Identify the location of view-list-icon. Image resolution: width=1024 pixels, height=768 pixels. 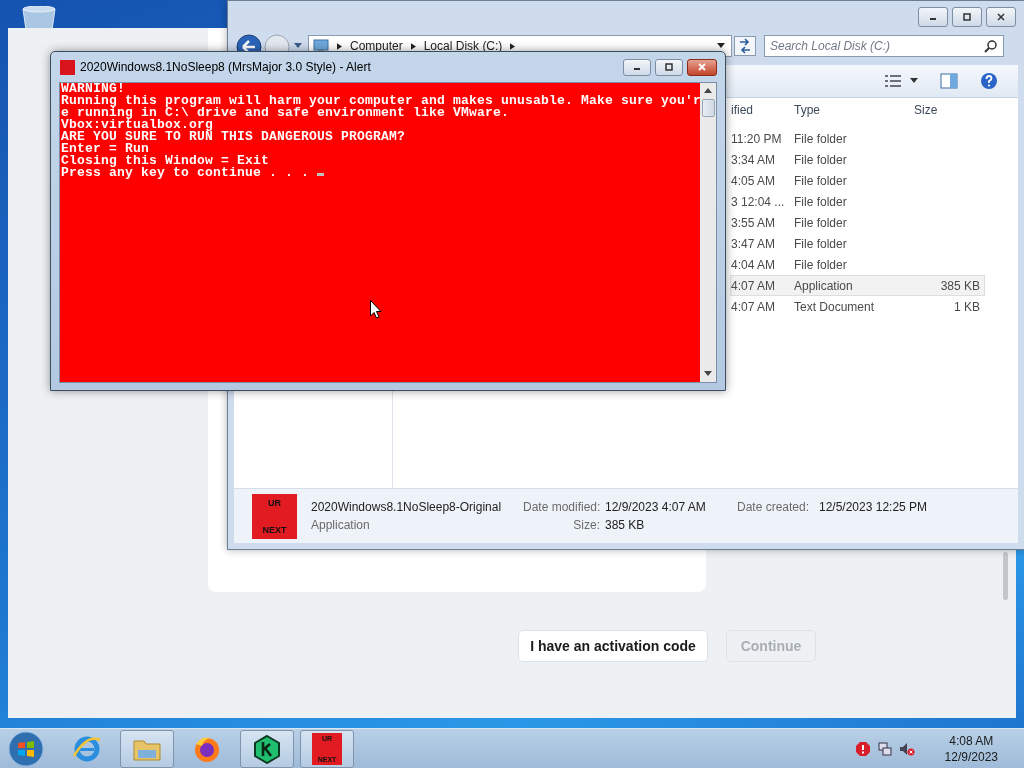
(893, 81).